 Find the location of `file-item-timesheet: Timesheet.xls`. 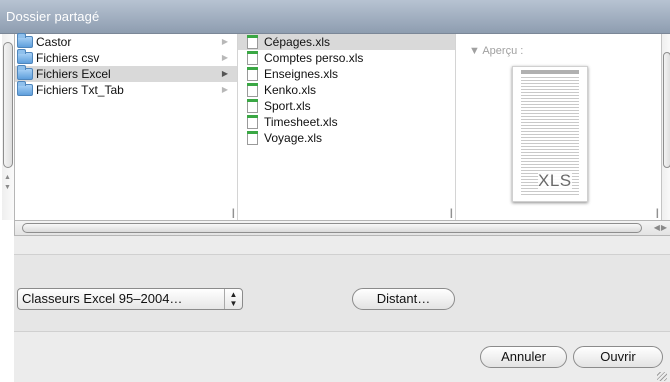

file-item-timesheet: Timesheet.xls is located at coordinates (346, 122).